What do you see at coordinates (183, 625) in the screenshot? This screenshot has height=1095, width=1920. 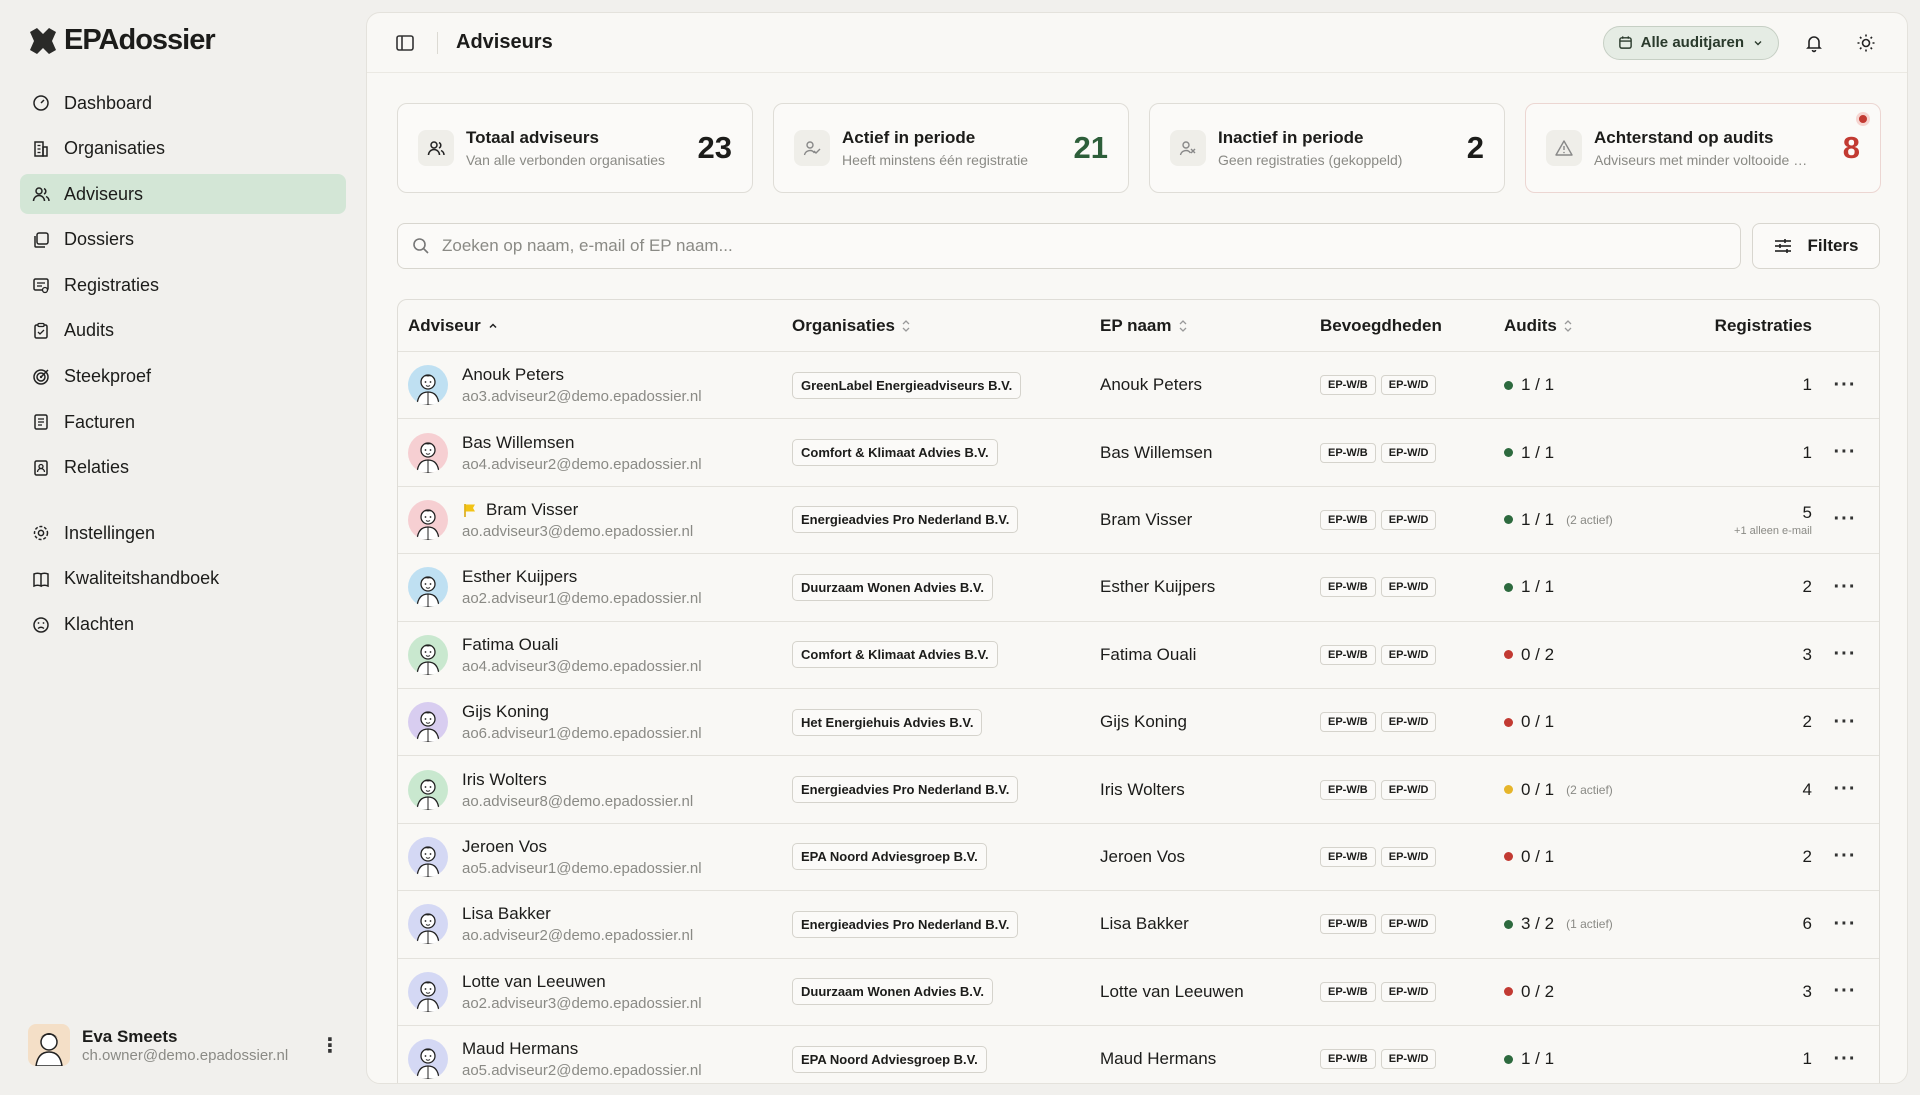 I see `sidebar-item-klachten: Klachten` at bounding box center [183, 625].